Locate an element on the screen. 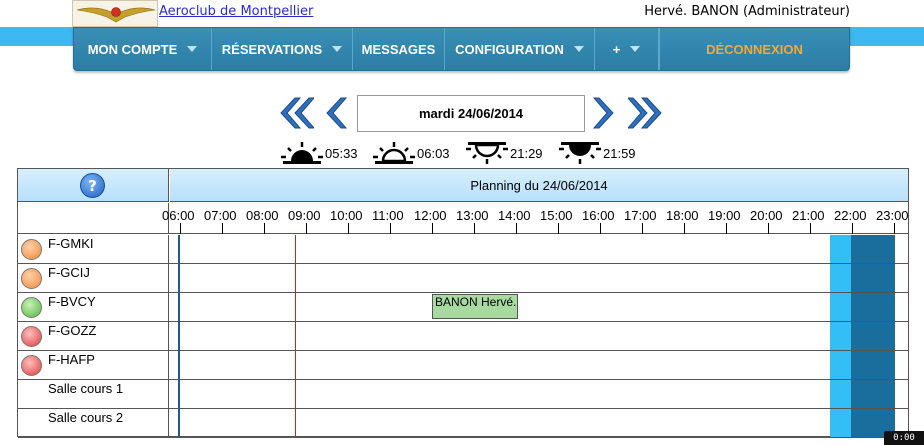 The width and height of the screenshot is (924, 445). hour-label: 20:00 is located at coordinates (766, 215).